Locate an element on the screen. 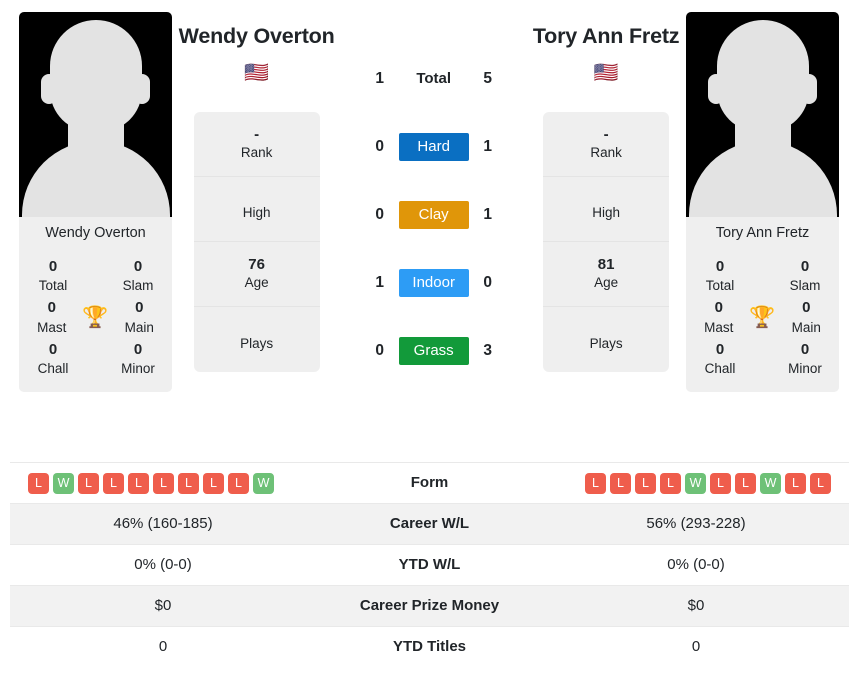 This screenshot has width=859, height=681. right-player-info-card: - Rank High 81 Age Plays is located at coordinates (606, 242).